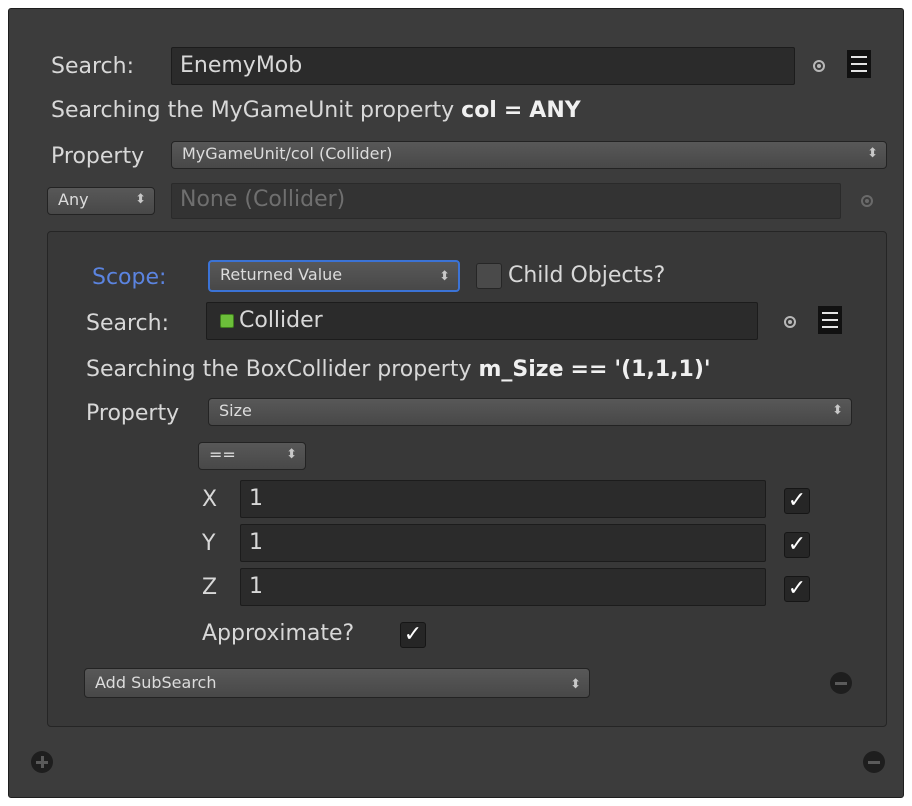 The image size is (912, 806). Describe the element at coordinates (101, 201) in the screenshot. I see `any-dropdown: Any ⬍` at that location.